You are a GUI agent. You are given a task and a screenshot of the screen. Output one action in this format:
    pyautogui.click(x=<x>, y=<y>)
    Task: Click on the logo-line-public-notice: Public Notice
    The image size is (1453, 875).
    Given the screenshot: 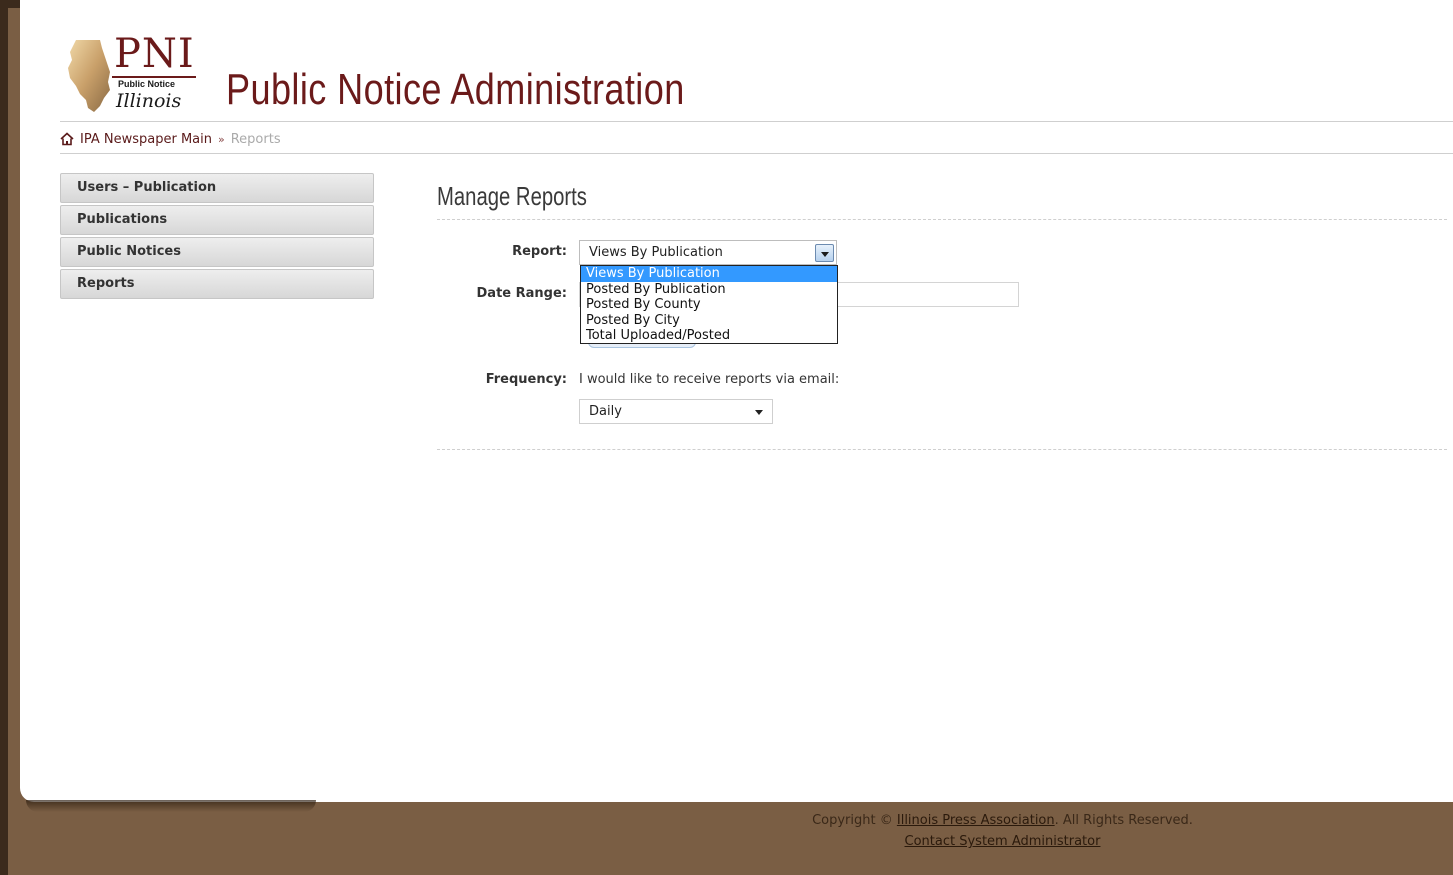 What is the action you would take?
    pyautogui.click(x=147, y=84)
    